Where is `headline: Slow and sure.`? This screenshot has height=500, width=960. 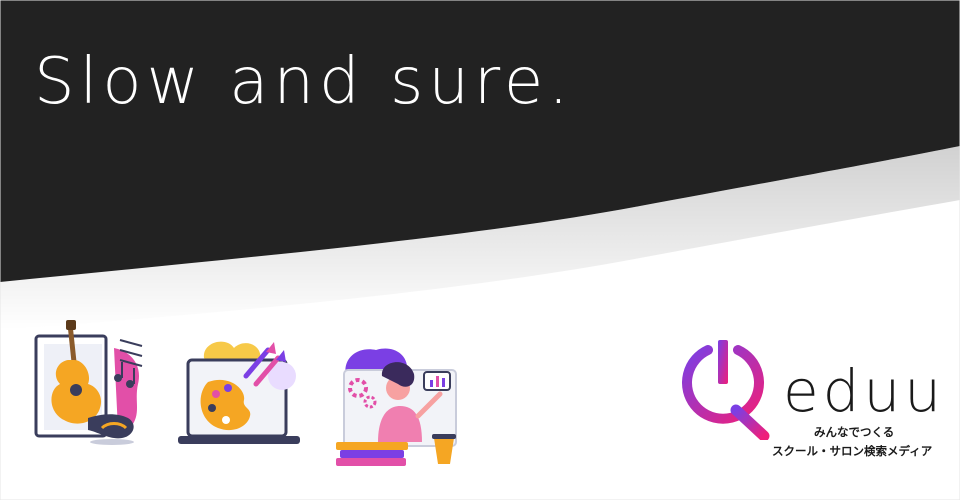 headline: Slow and sure. is located at coordinates (304, 82).